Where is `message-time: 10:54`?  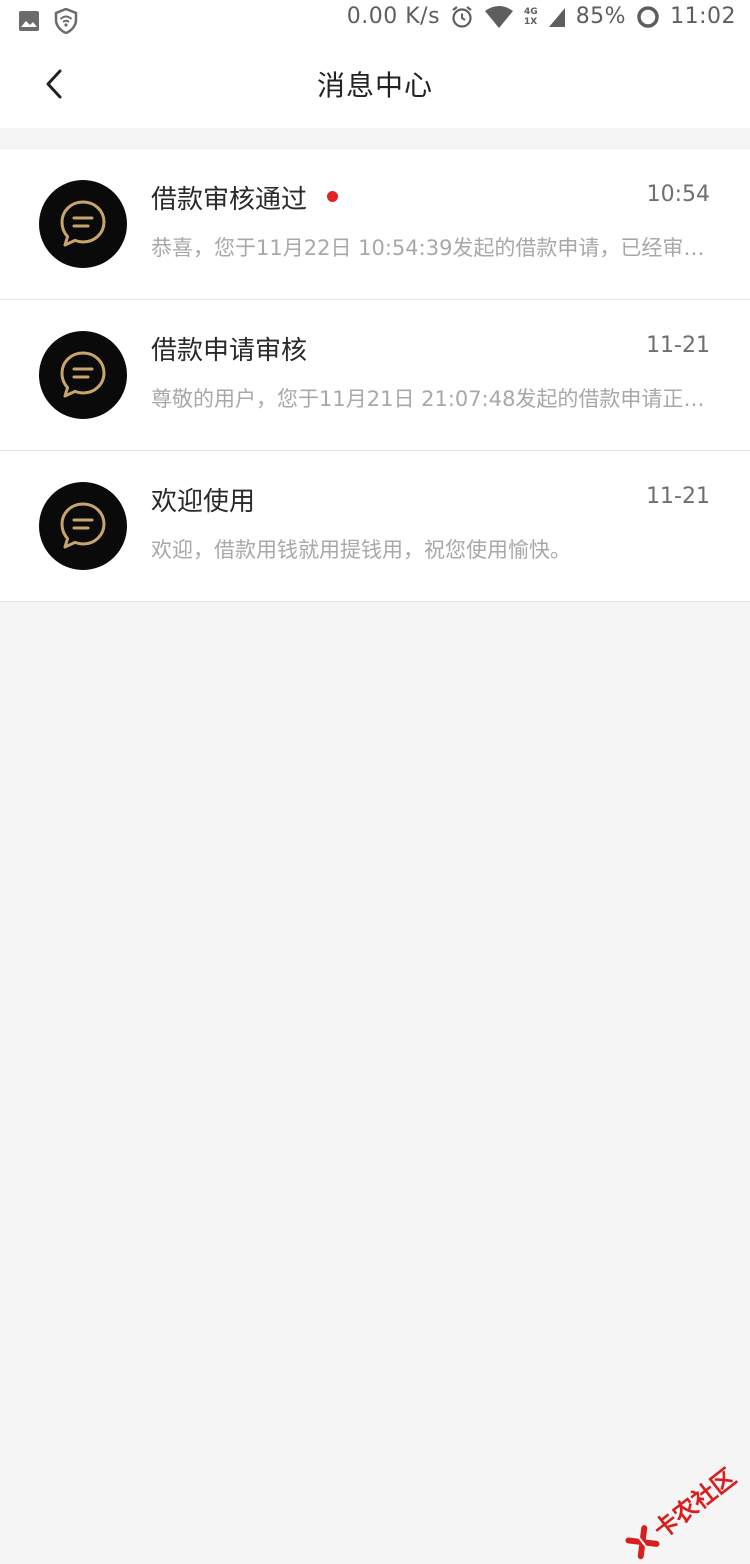
message-time: 10:54 is located at coordinates (678, 194).